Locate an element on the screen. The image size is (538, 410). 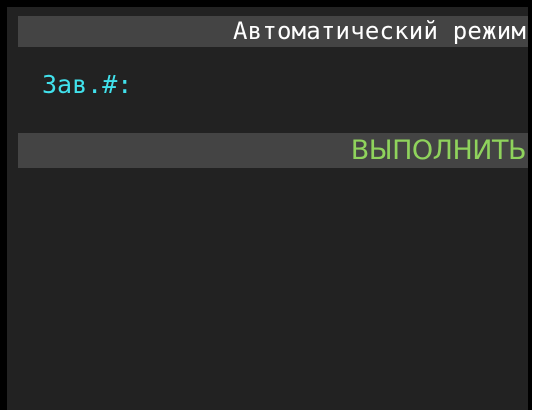
serial-number-label: Зав.#: is located at coordinates (87, 84).